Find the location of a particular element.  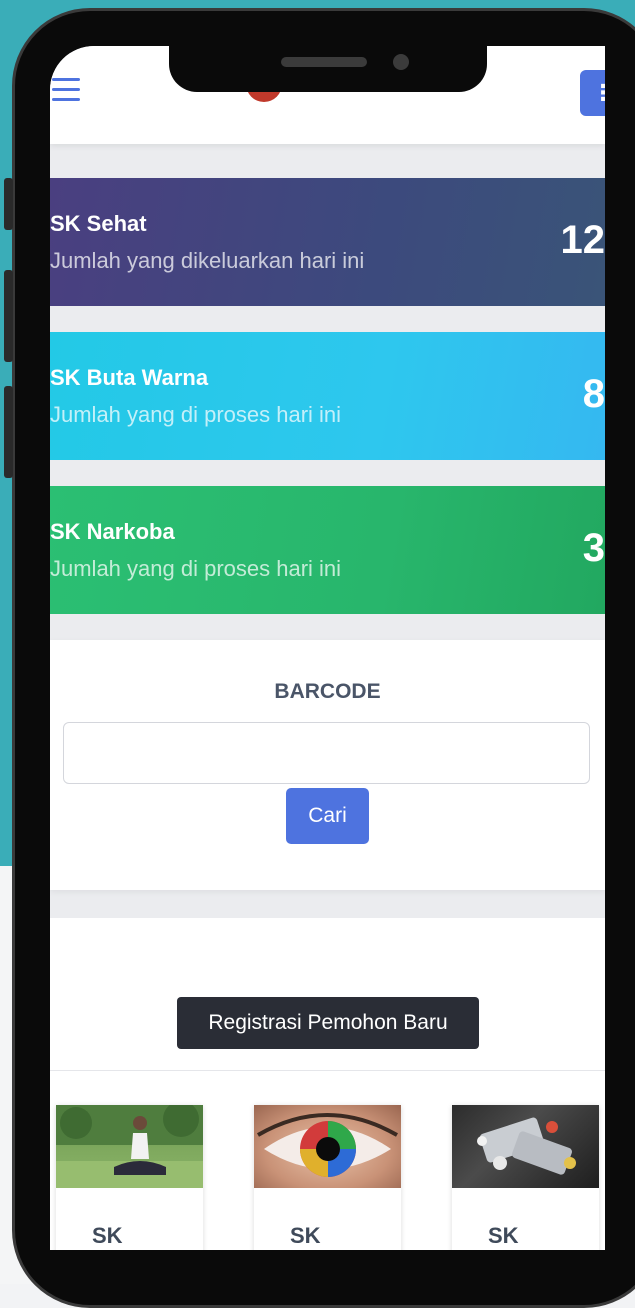

divider is located at coordinates (327, 1070).